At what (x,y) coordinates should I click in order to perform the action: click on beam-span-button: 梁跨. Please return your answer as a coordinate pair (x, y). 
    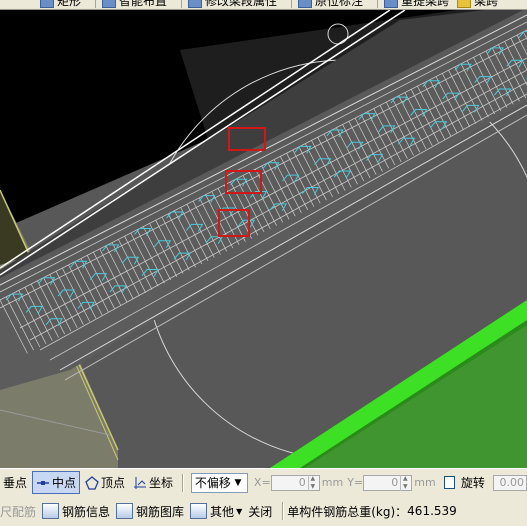
    Looking at the image, I should click on (477, 4).